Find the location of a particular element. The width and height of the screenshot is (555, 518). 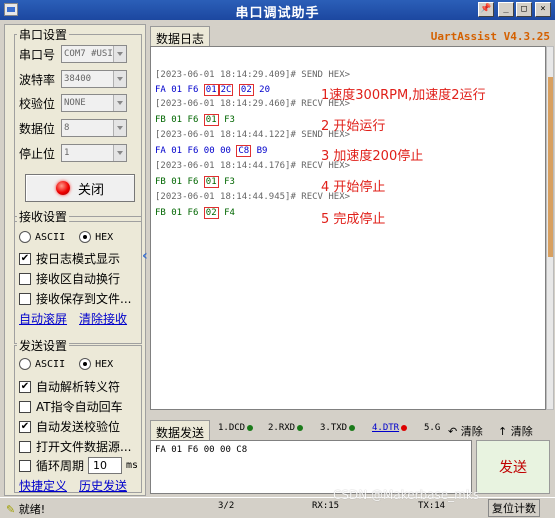

send-ascii-label: ASCII is located at coordinates (50, 364).